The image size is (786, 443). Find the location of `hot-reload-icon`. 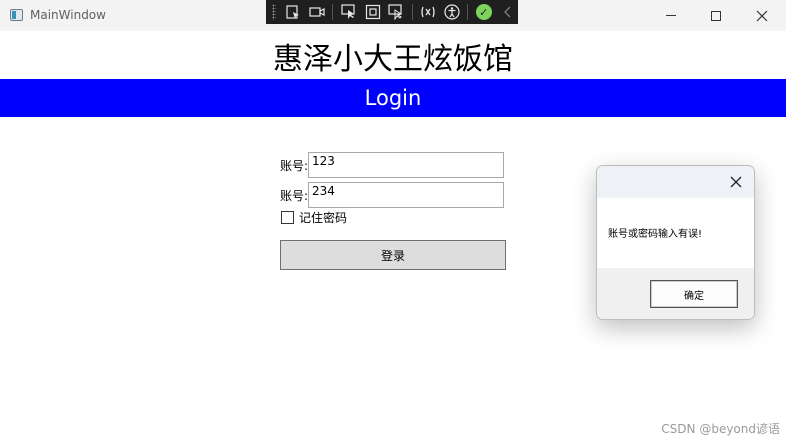

hot-reload-icon is located at coordinates (428, 12).